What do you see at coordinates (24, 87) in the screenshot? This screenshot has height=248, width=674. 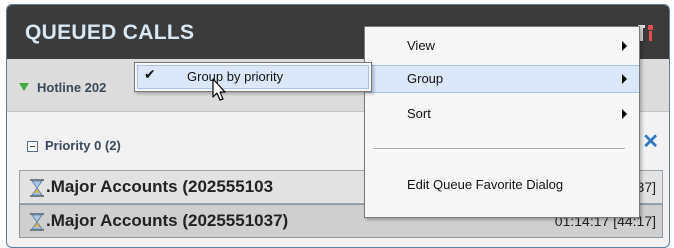 I see `triangle-down-icon` at bounding box center [24, 87].